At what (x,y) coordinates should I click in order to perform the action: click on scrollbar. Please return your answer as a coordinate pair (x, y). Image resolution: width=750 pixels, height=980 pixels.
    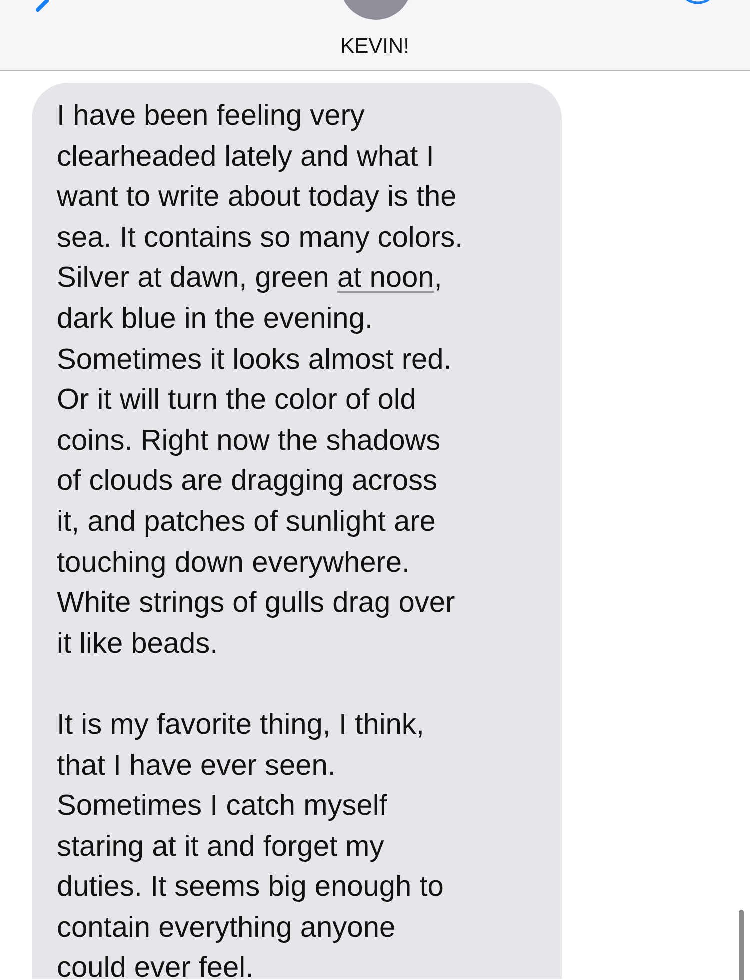
    Looking at the image, I should click on (741, 945).